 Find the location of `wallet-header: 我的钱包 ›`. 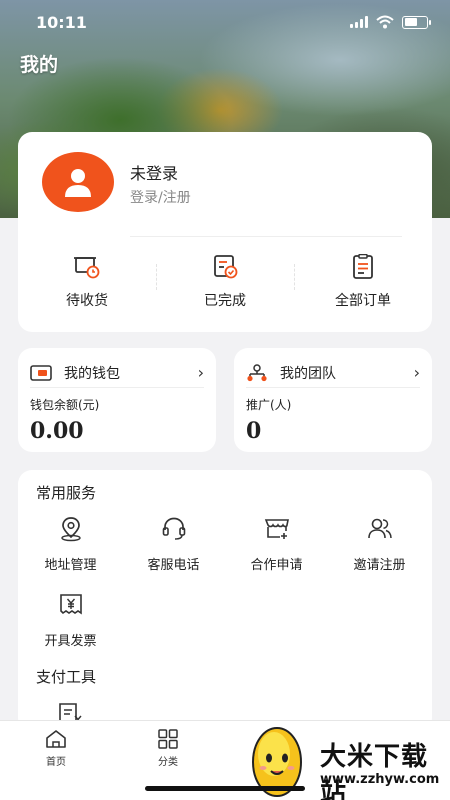

wallet-header: 我的钱包 › is located at coordinates (117, 373).